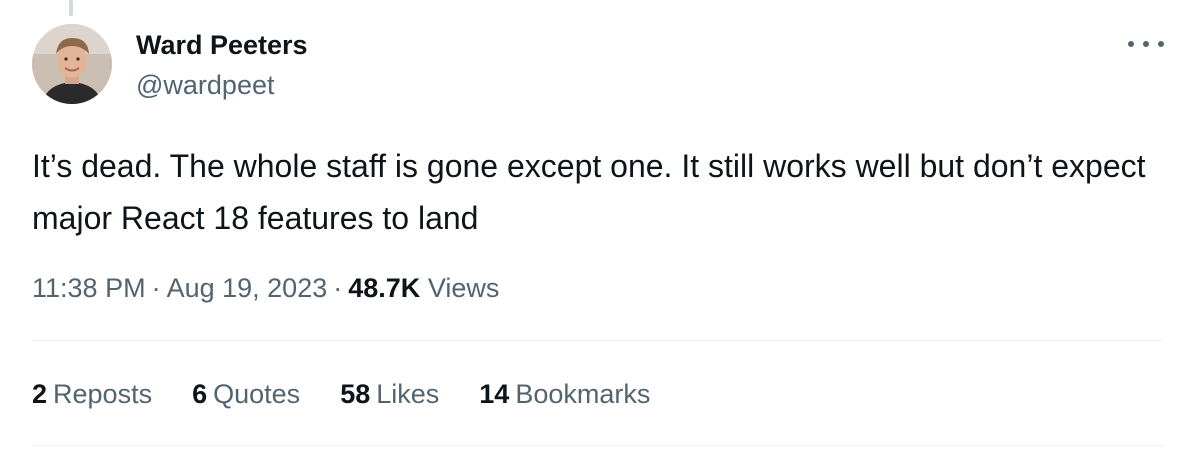  Describe the element at coordinates (71, 8) in the screenshot. I see `thread-connector-line` at that location.